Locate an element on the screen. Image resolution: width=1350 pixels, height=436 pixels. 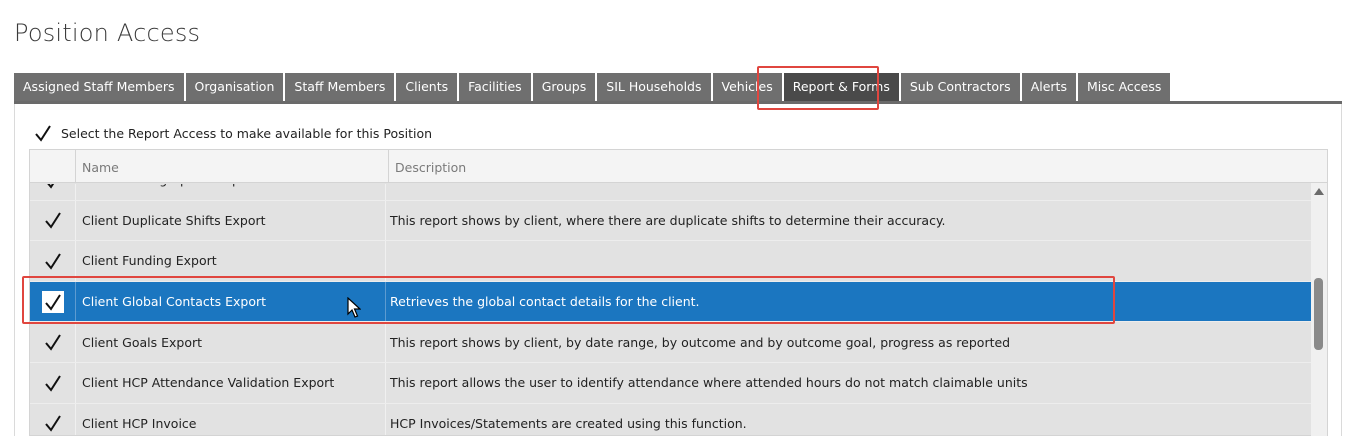
page-title: Position Access is located at coordinates (107, 33).